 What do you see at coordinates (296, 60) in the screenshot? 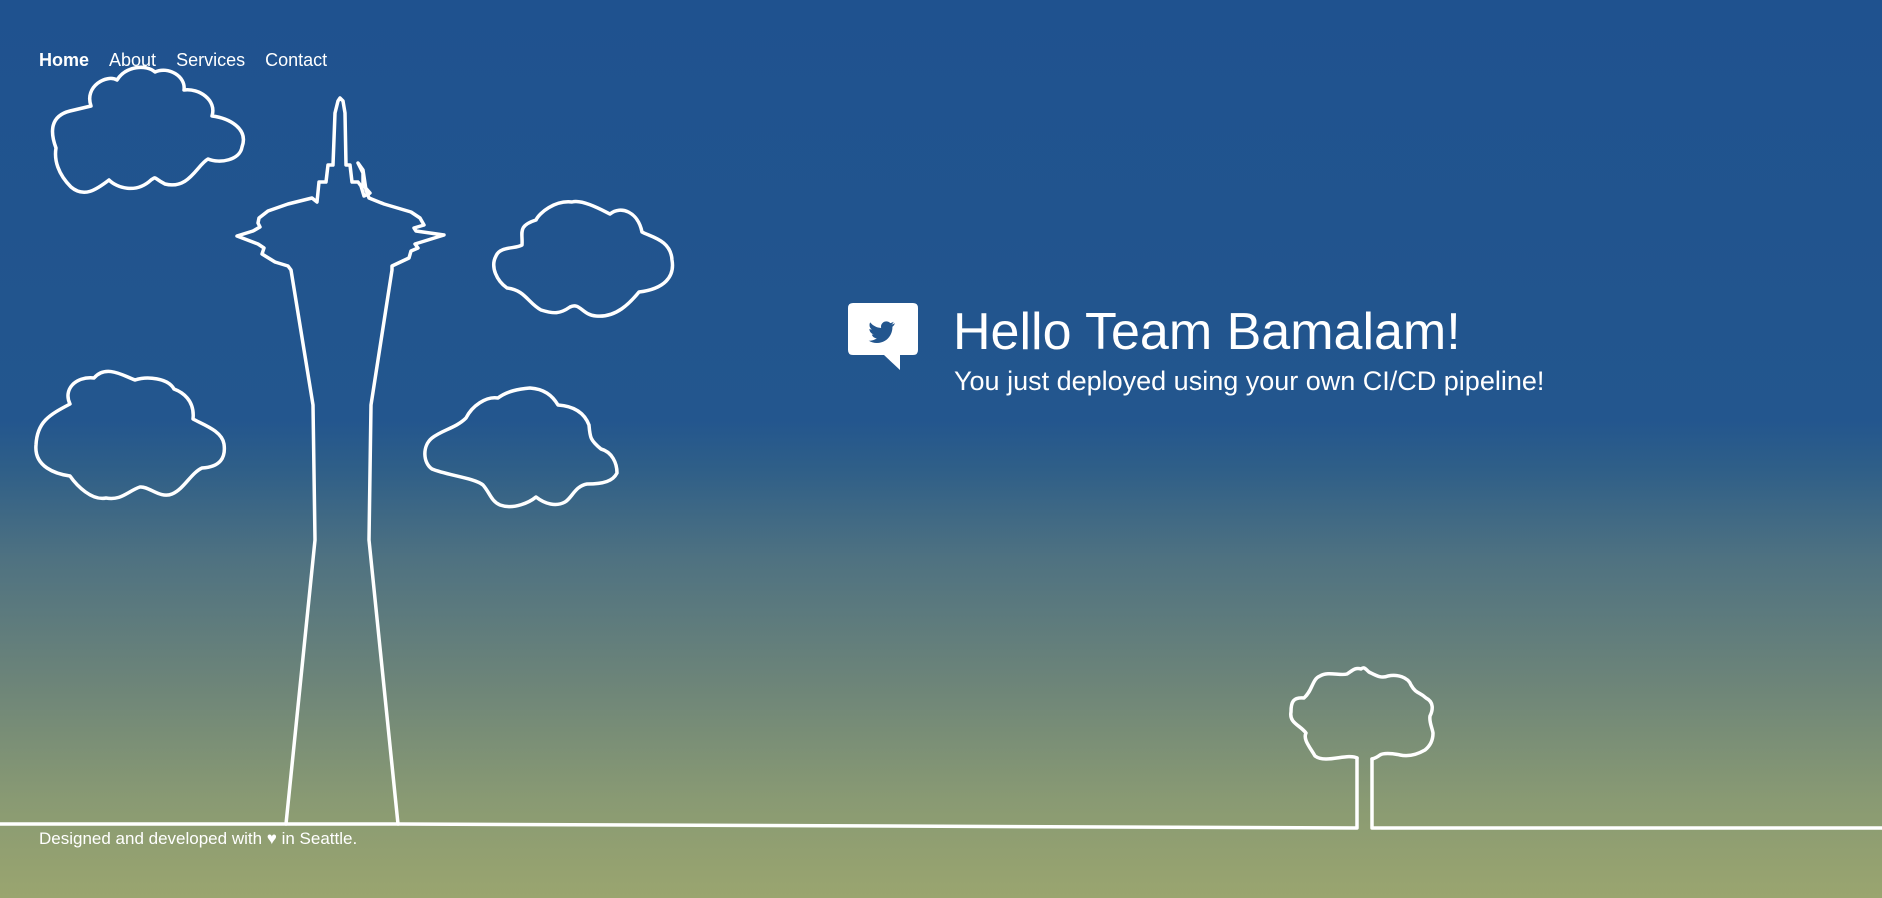
I see `nav-link-contact: Contact` at bounding box center [296, 60].